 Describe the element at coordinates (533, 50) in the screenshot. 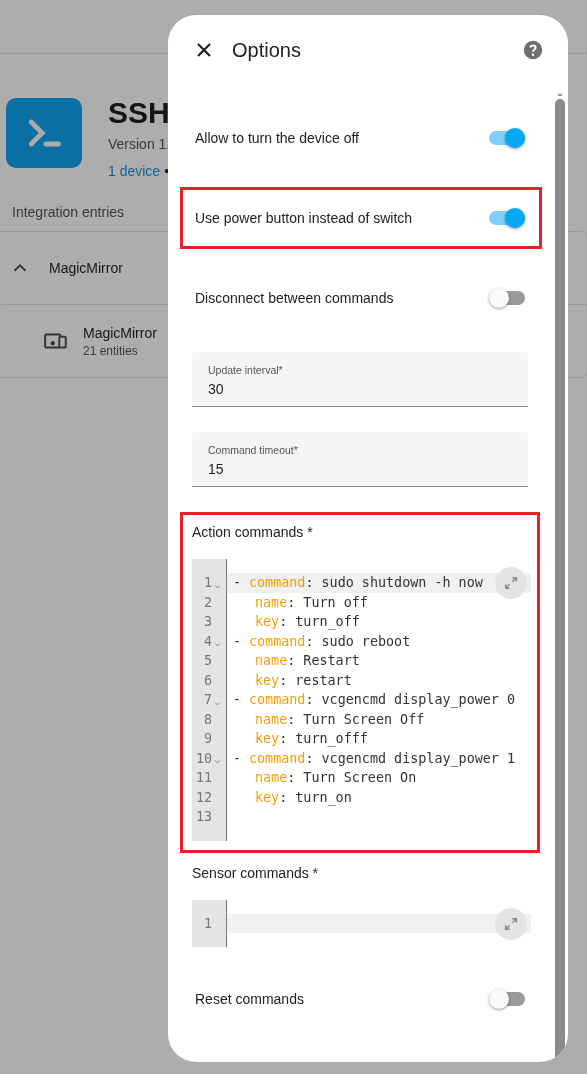

I see `help-icon` at that location.